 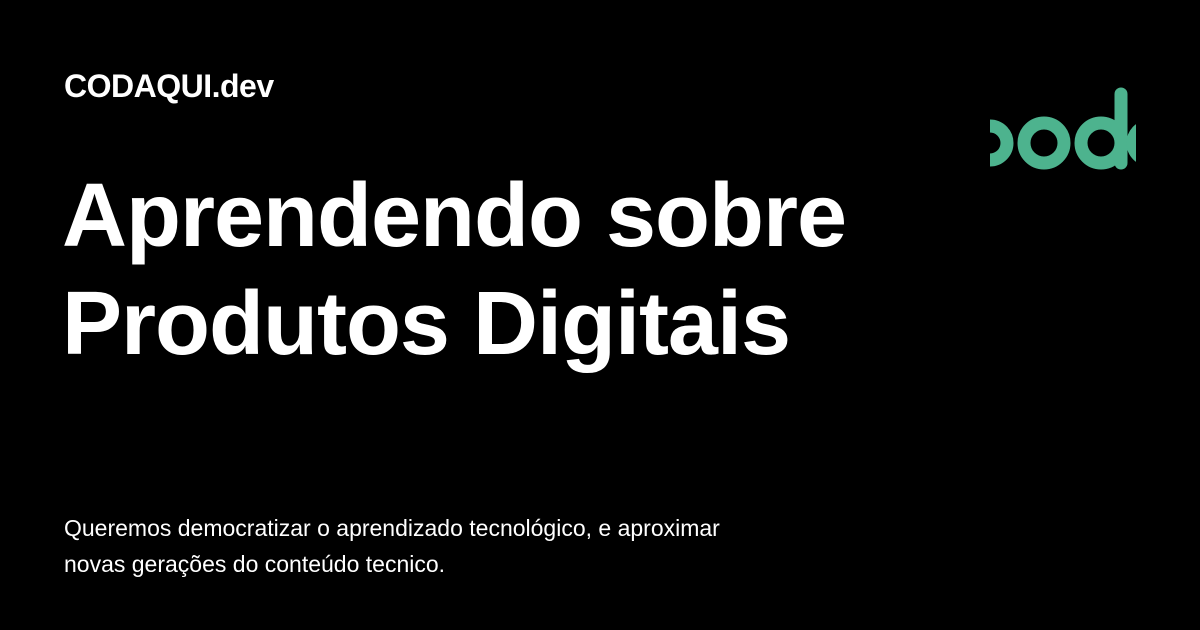 I want to click on codaqui-logo-icon, so click(x=1063, y=130).